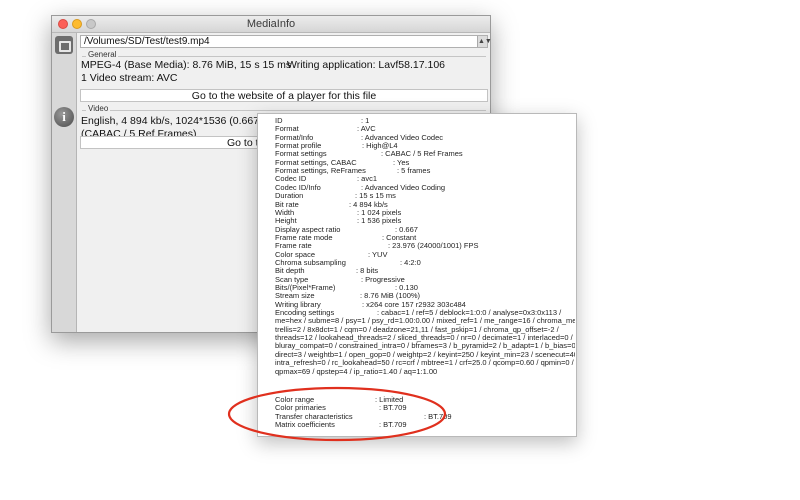 This screenshot has height=500, width=800. What do you see at coordinates (147, 41) in the screenshot?
I see `file-path-value: /Volumes/SD/Test/test9.mp4` at bounding box center [147, 41].